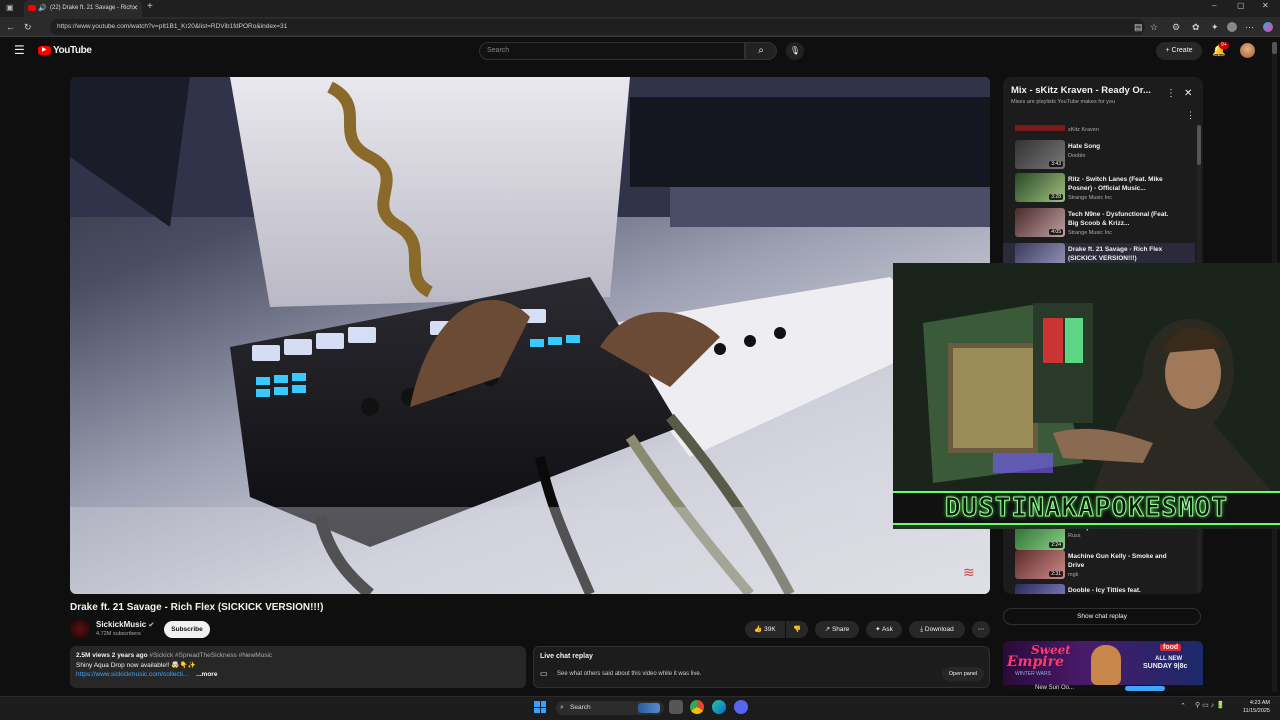  What do you see at coordinates (1040, 187) in the screenshot?
I see `video-thumbnail: 3:28` at bounding box center [1040, 187].